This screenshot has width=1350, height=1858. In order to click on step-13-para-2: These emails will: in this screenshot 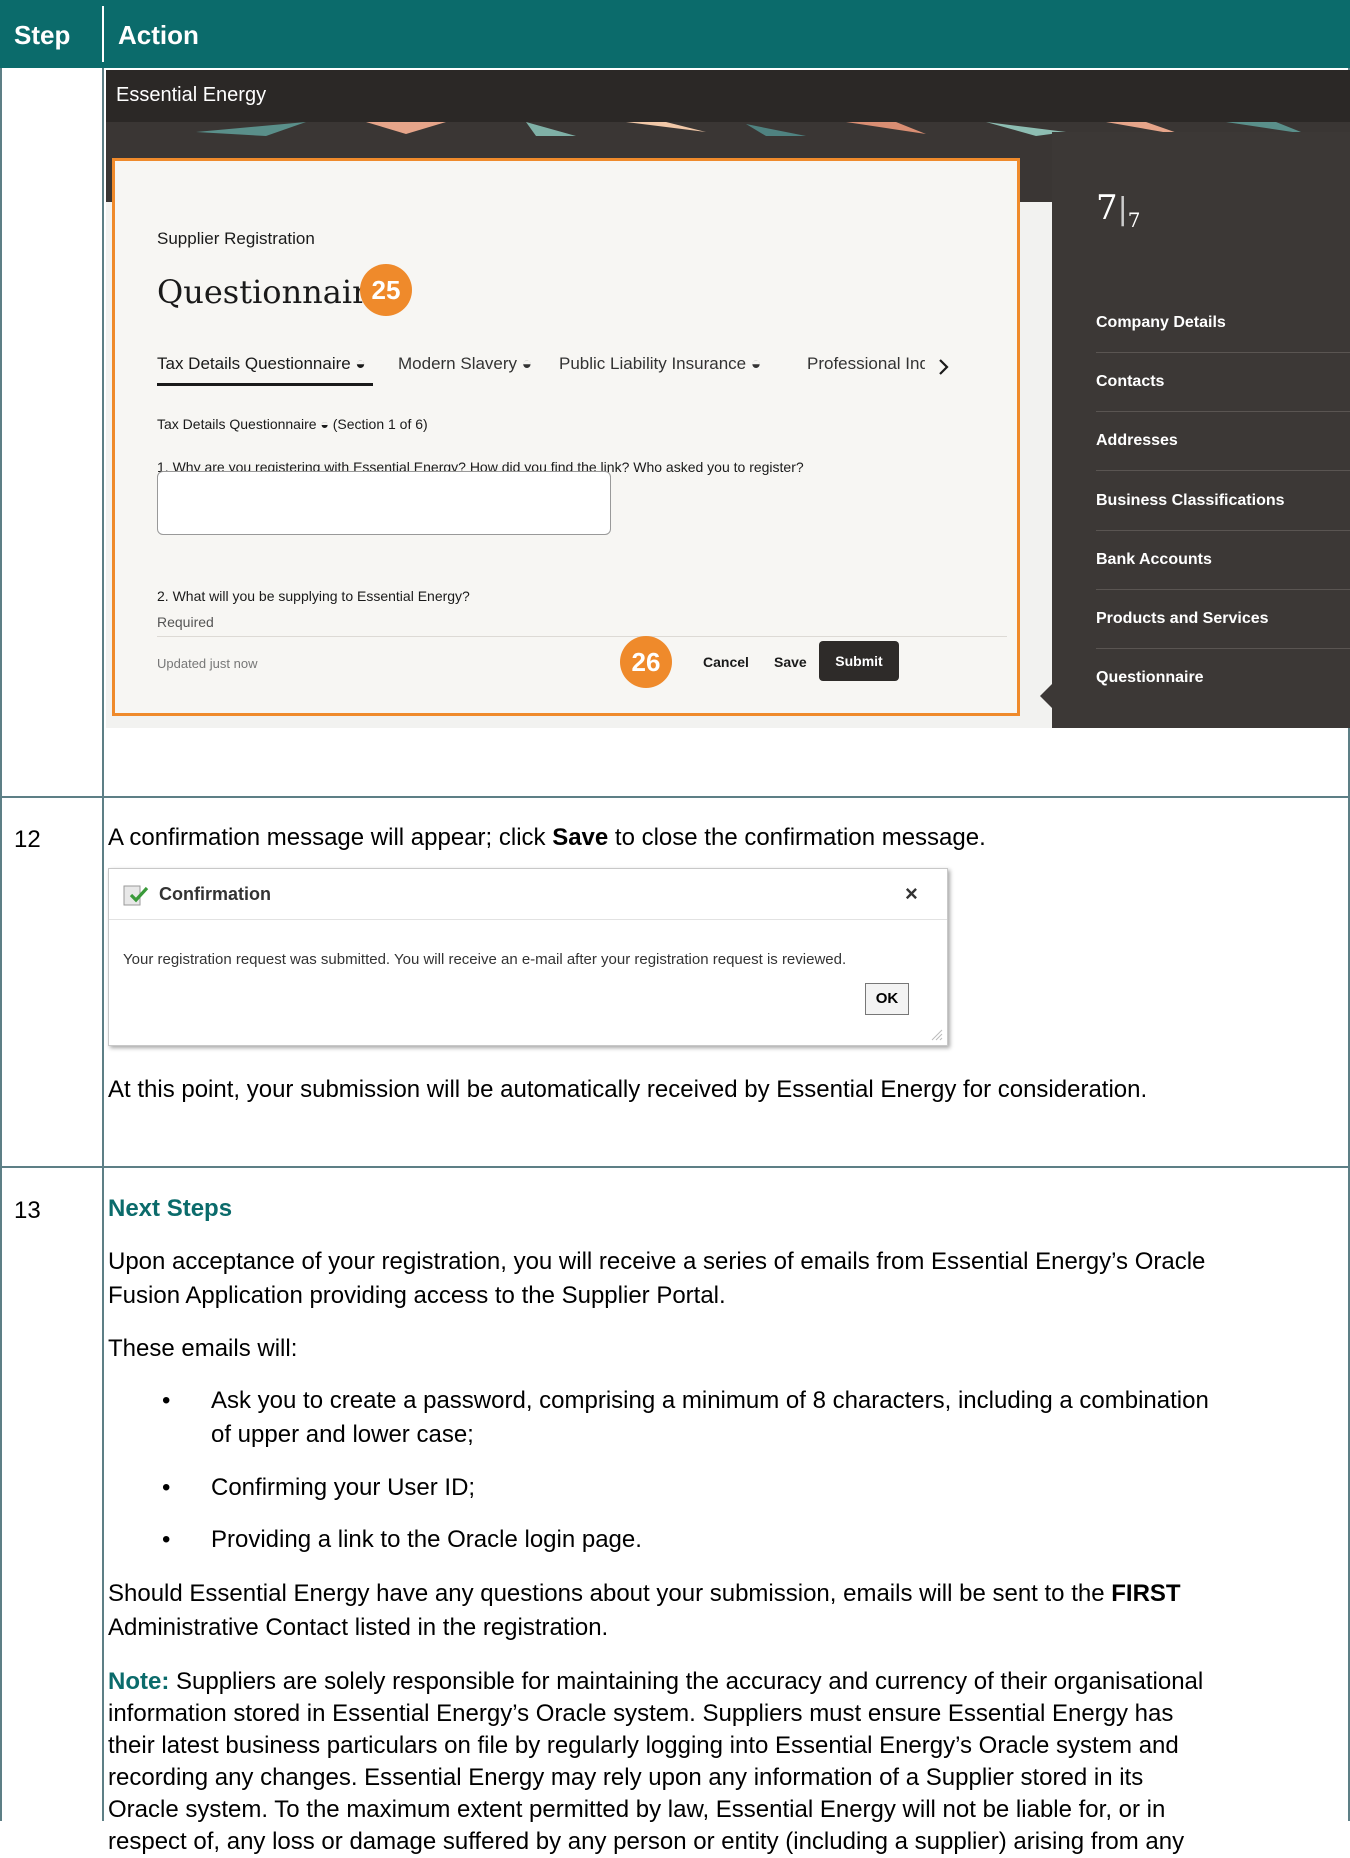, I will do `click(203, 1348)`.